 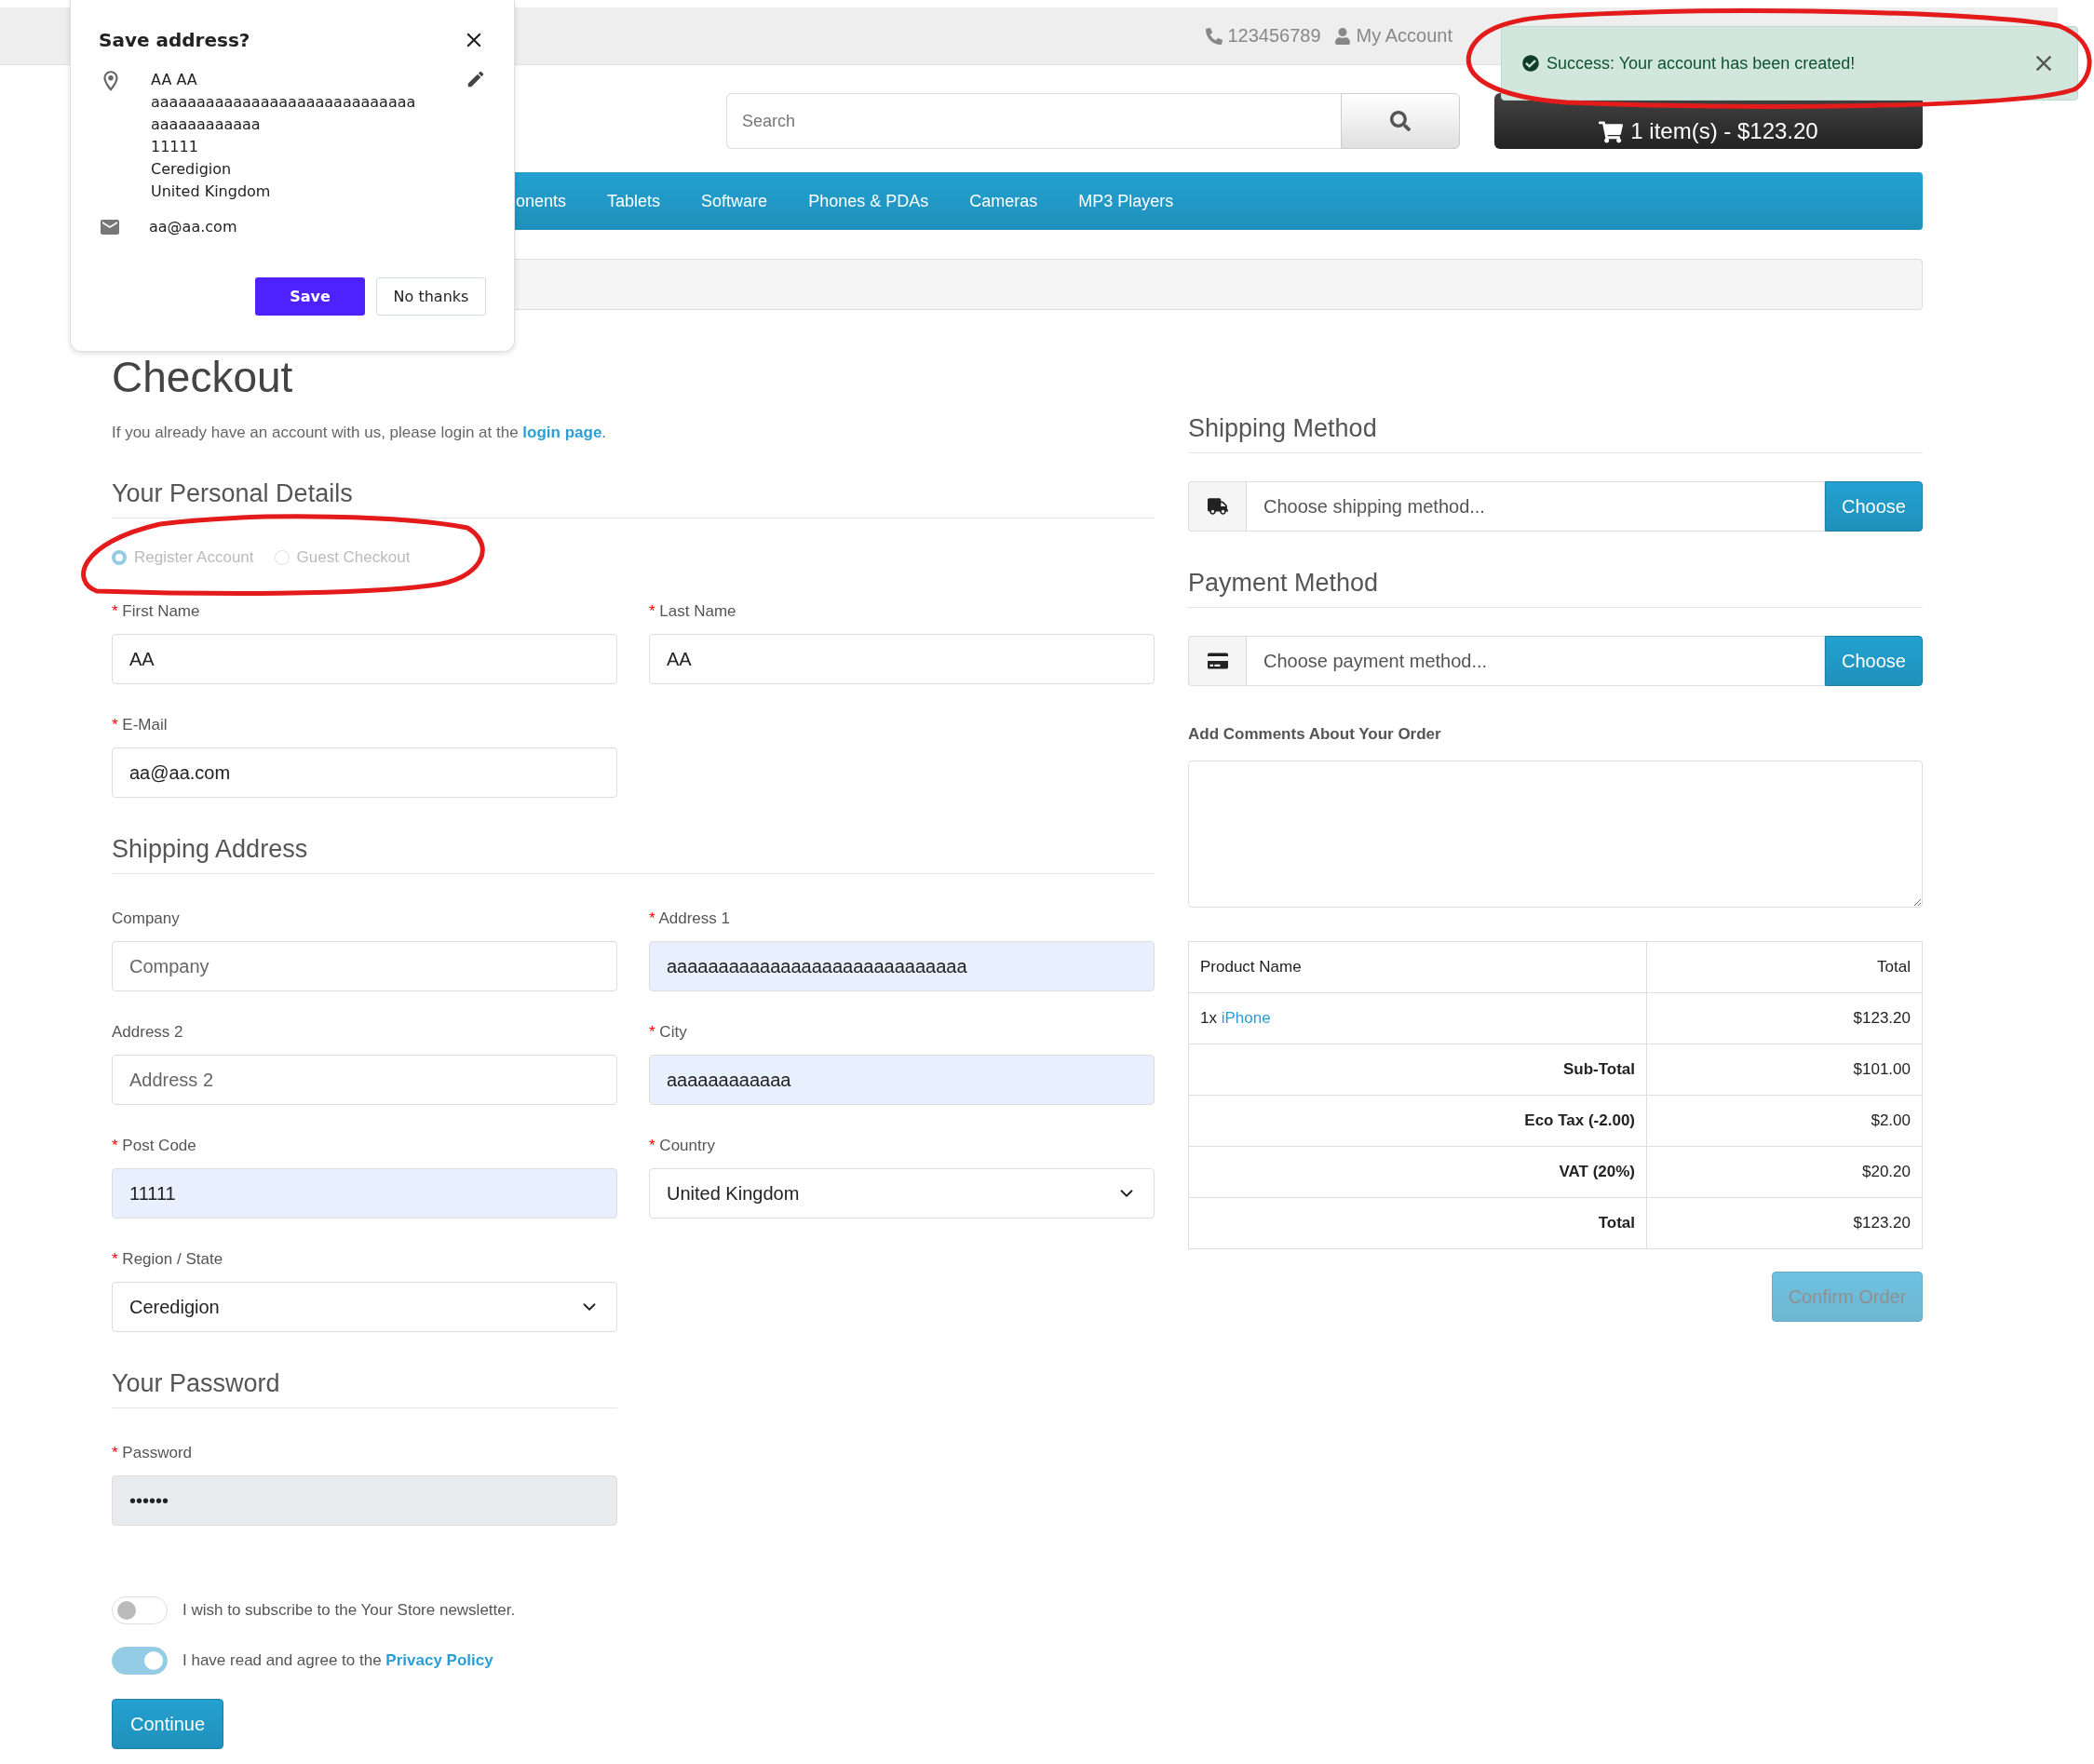 What do you see at coordinates (1417, 1172) in the screenshot?
I see `table-cell: VAT (20%)` at bounding box center [1417, 1172].